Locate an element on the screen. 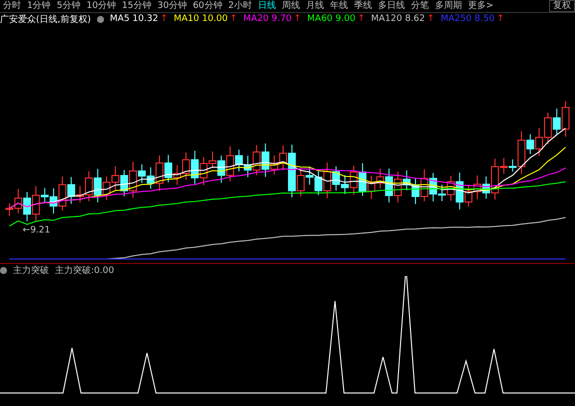 Image resolution: width=575 pixels, height=406 pixels. period-tab: 周线 is located at coordinates (291, 6).